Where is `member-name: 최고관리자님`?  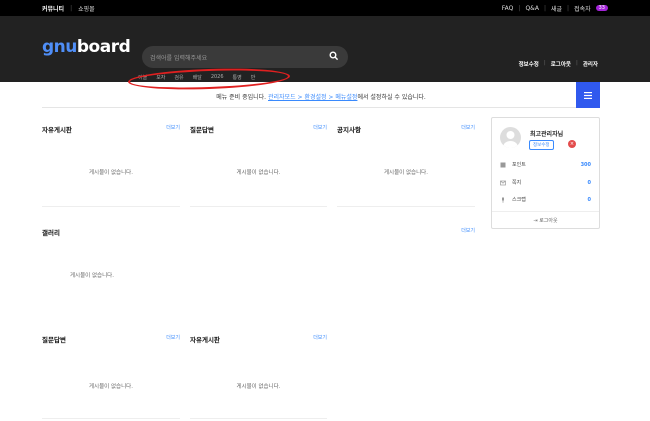 member-name: 최고관리자님 is located at coordinates (547, 134).